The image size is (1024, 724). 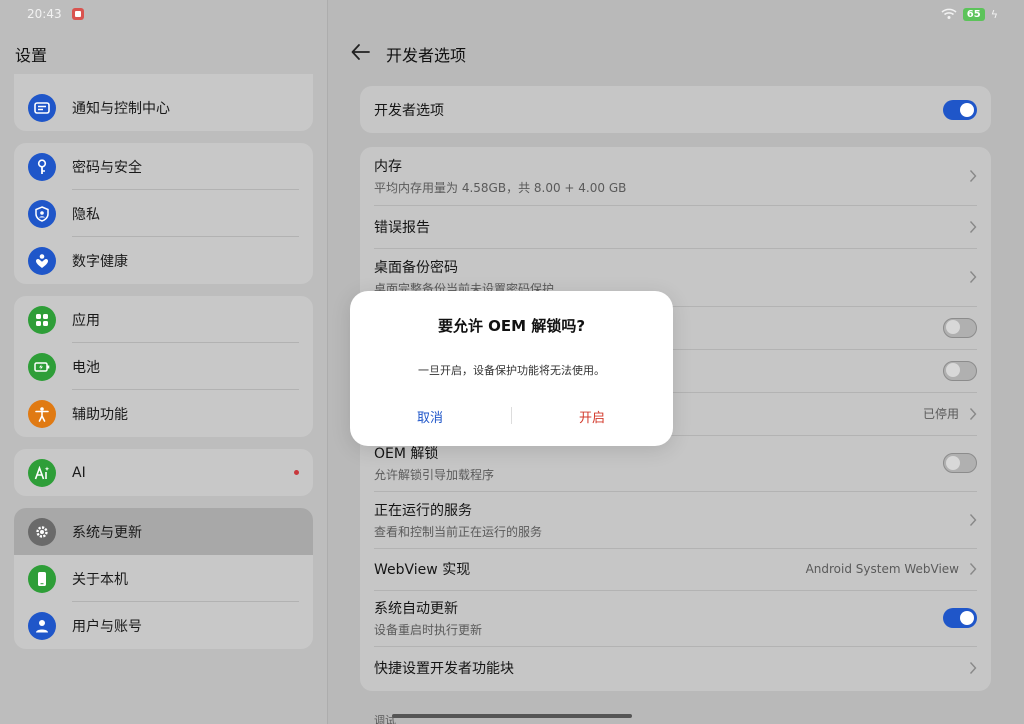 What do you see at coordinates (960, 109) in the screenshot?
I see `dev-options-toggle` at bounding box center [960, 109].